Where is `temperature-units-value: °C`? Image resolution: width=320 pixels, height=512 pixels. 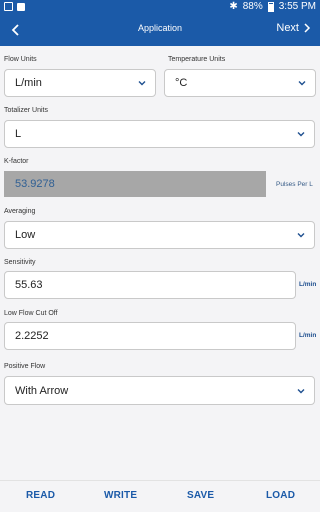 temperature-units-value: °C is located at coordinates (181, 83).